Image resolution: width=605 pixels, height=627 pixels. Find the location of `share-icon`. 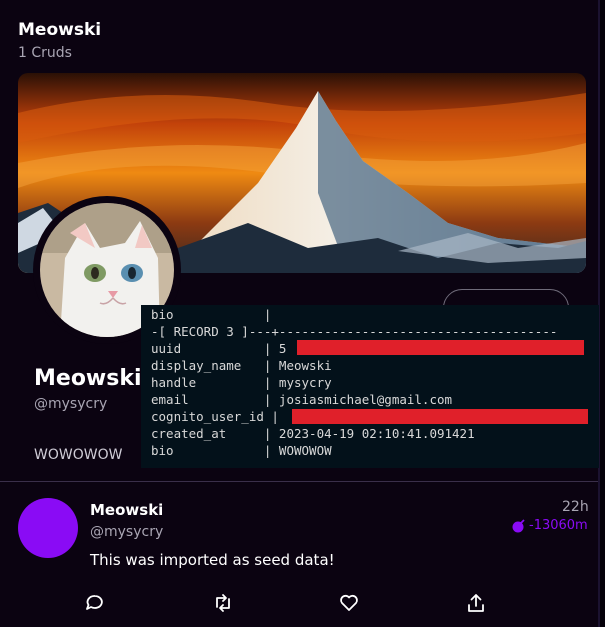

share-icon is located at coordinates (476, 603).